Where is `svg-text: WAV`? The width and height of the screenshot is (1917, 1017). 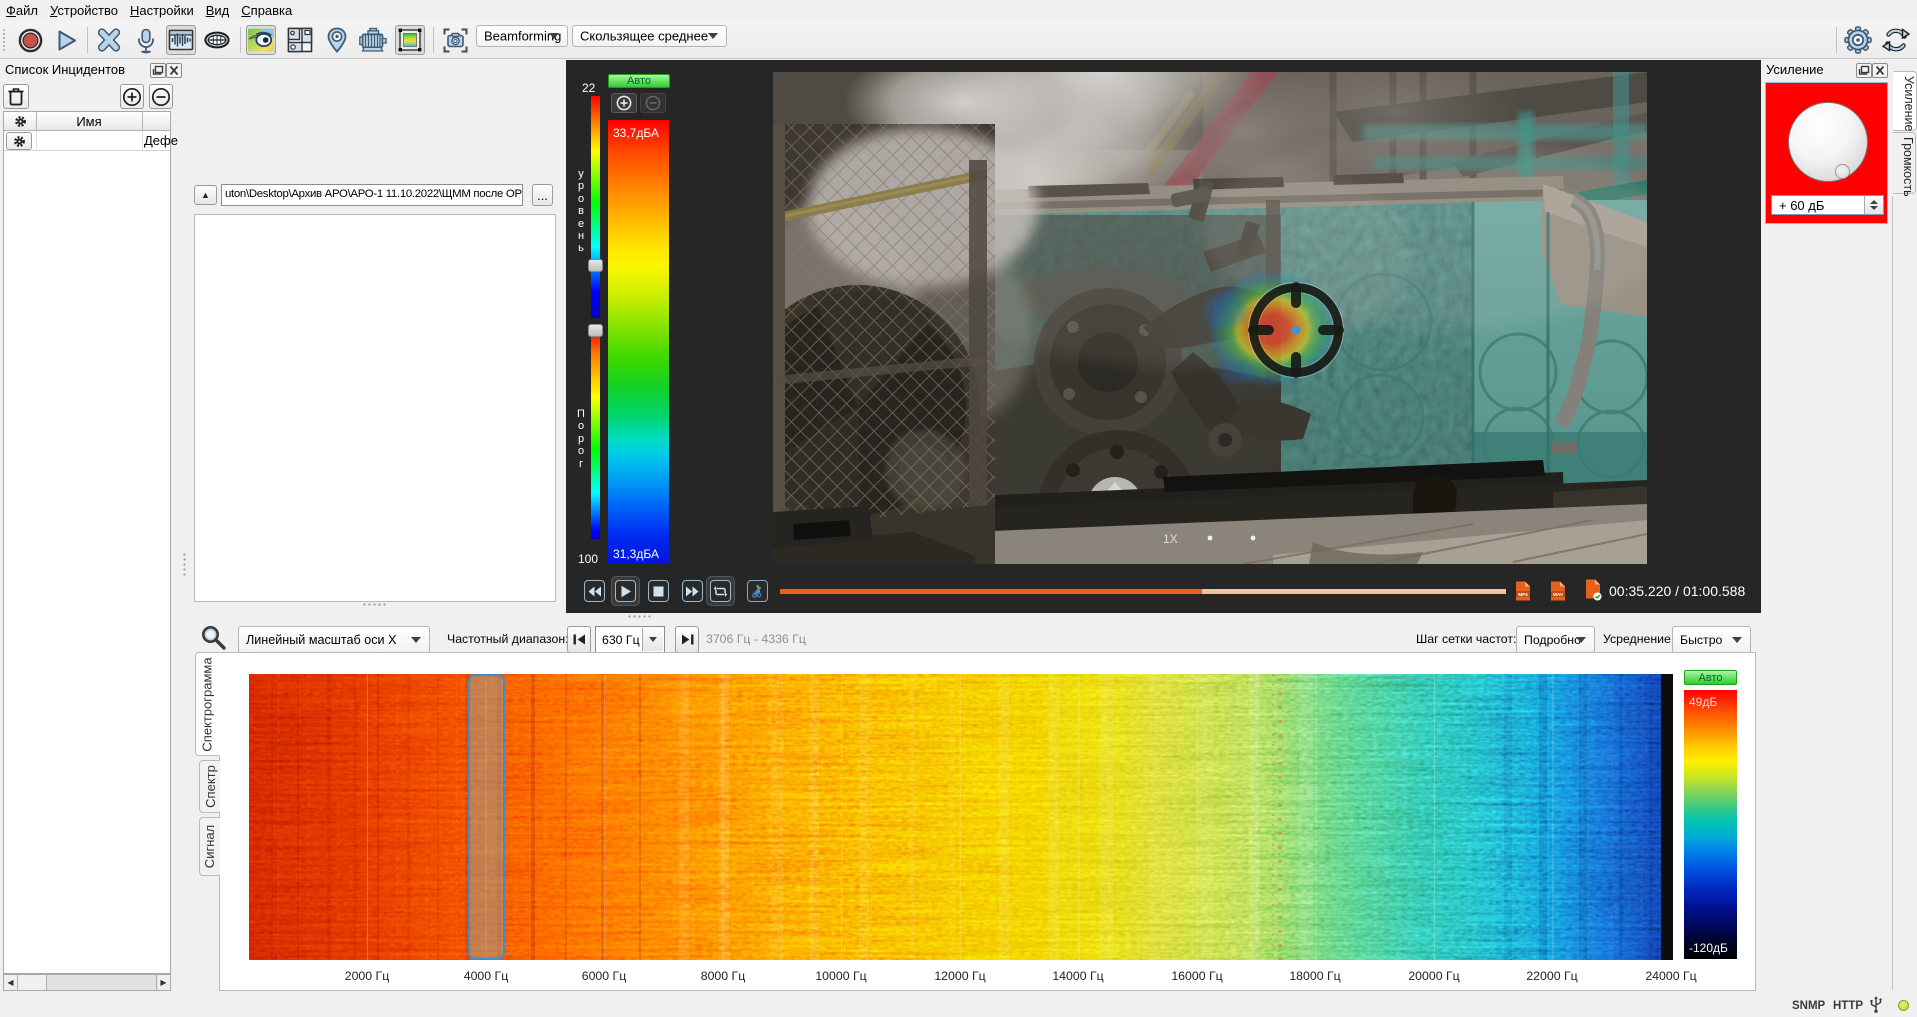 svg-text: WAV is located at coordinates (1558, 594).